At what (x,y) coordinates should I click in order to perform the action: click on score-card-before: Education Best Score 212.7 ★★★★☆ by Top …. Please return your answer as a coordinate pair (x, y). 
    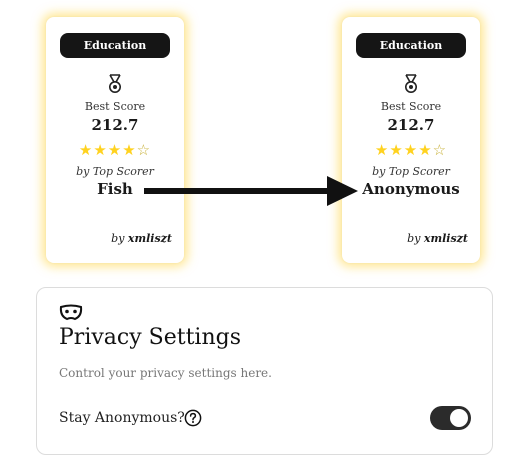
    Looking at the image, I should click on (115, 140).